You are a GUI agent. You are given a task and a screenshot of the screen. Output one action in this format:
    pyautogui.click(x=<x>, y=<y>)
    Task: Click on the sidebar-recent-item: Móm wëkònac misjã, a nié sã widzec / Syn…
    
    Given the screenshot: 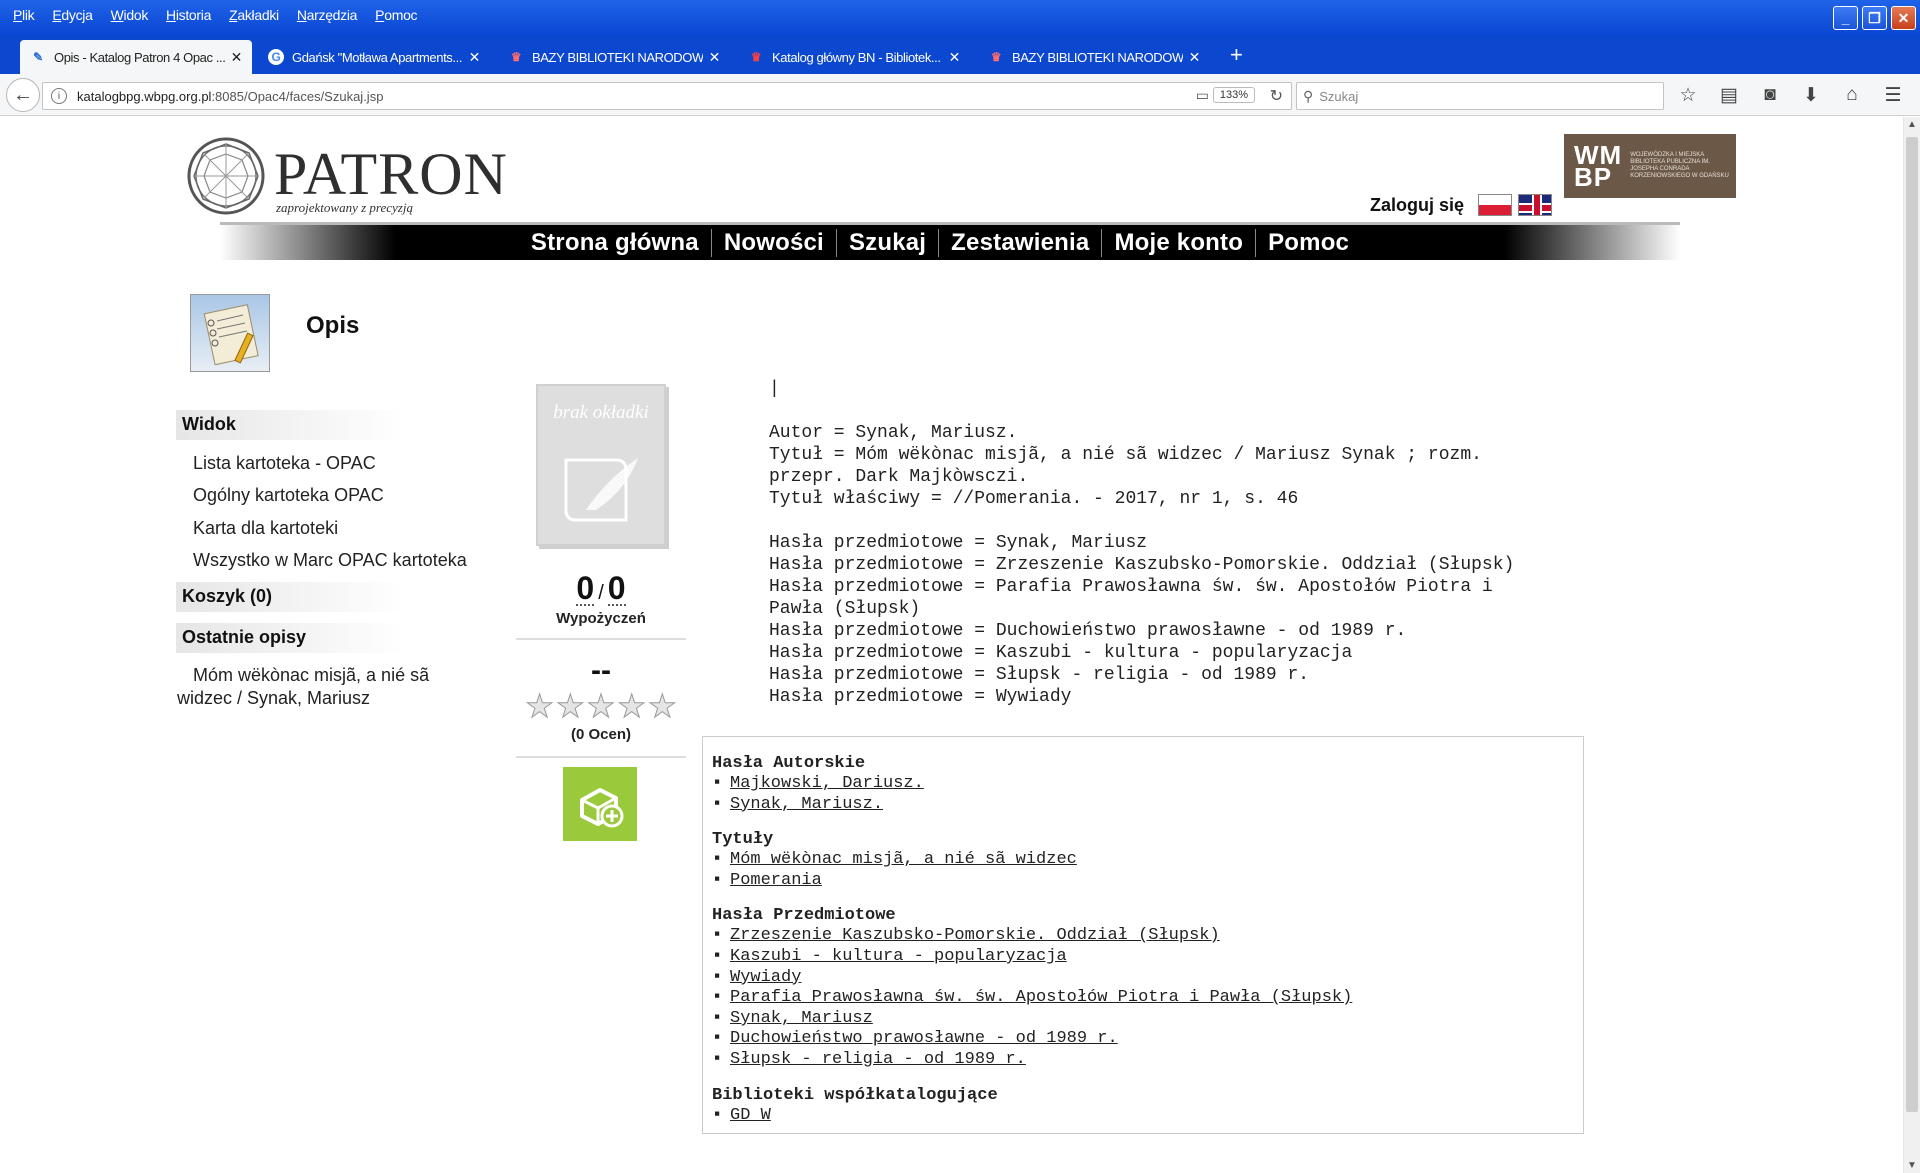 What is the action you would take?
    pyautogui.click(x=322, y=687)
    